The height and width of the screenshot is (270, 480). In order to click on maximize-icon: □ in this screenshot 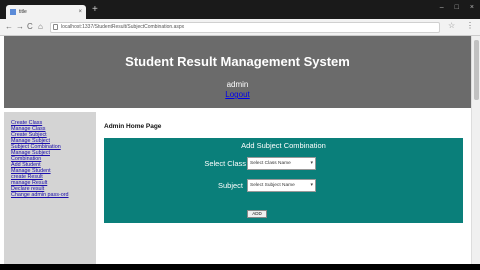, I will do `click(457, 7)`.